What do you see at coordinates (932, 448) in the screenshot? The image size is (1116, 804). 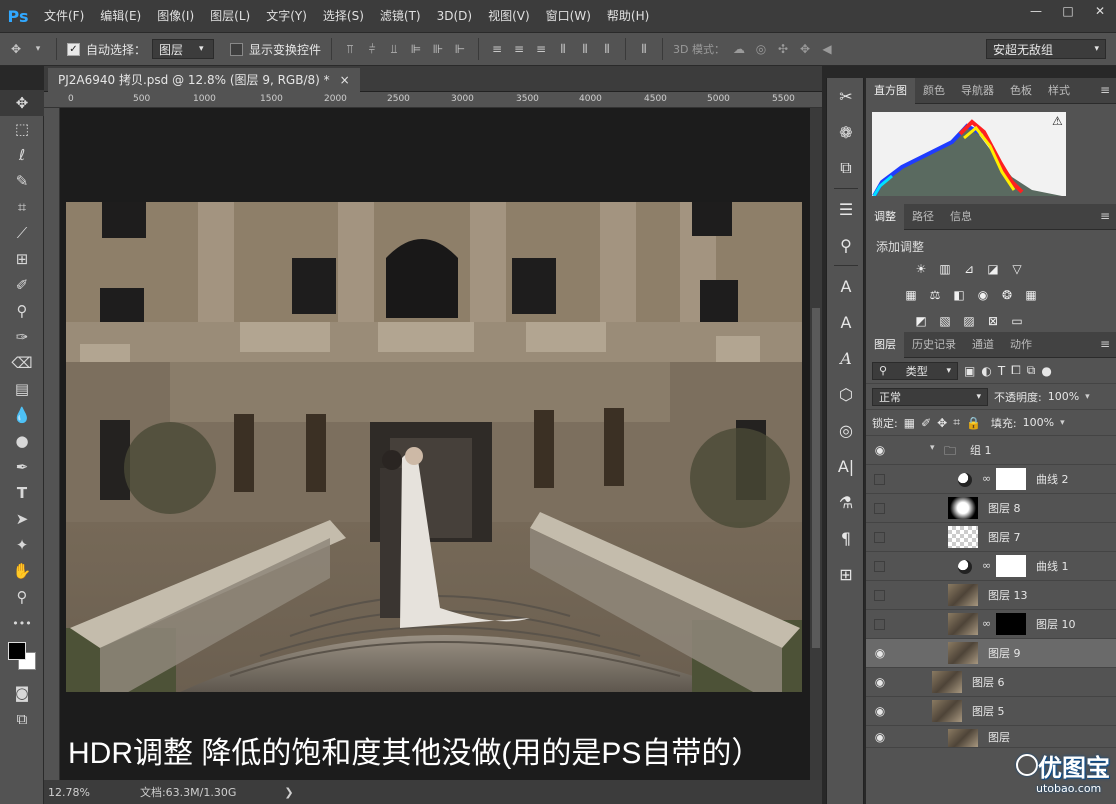 I see `group-expand-chevron-icon: ▾` at bounding box center [932, 448].